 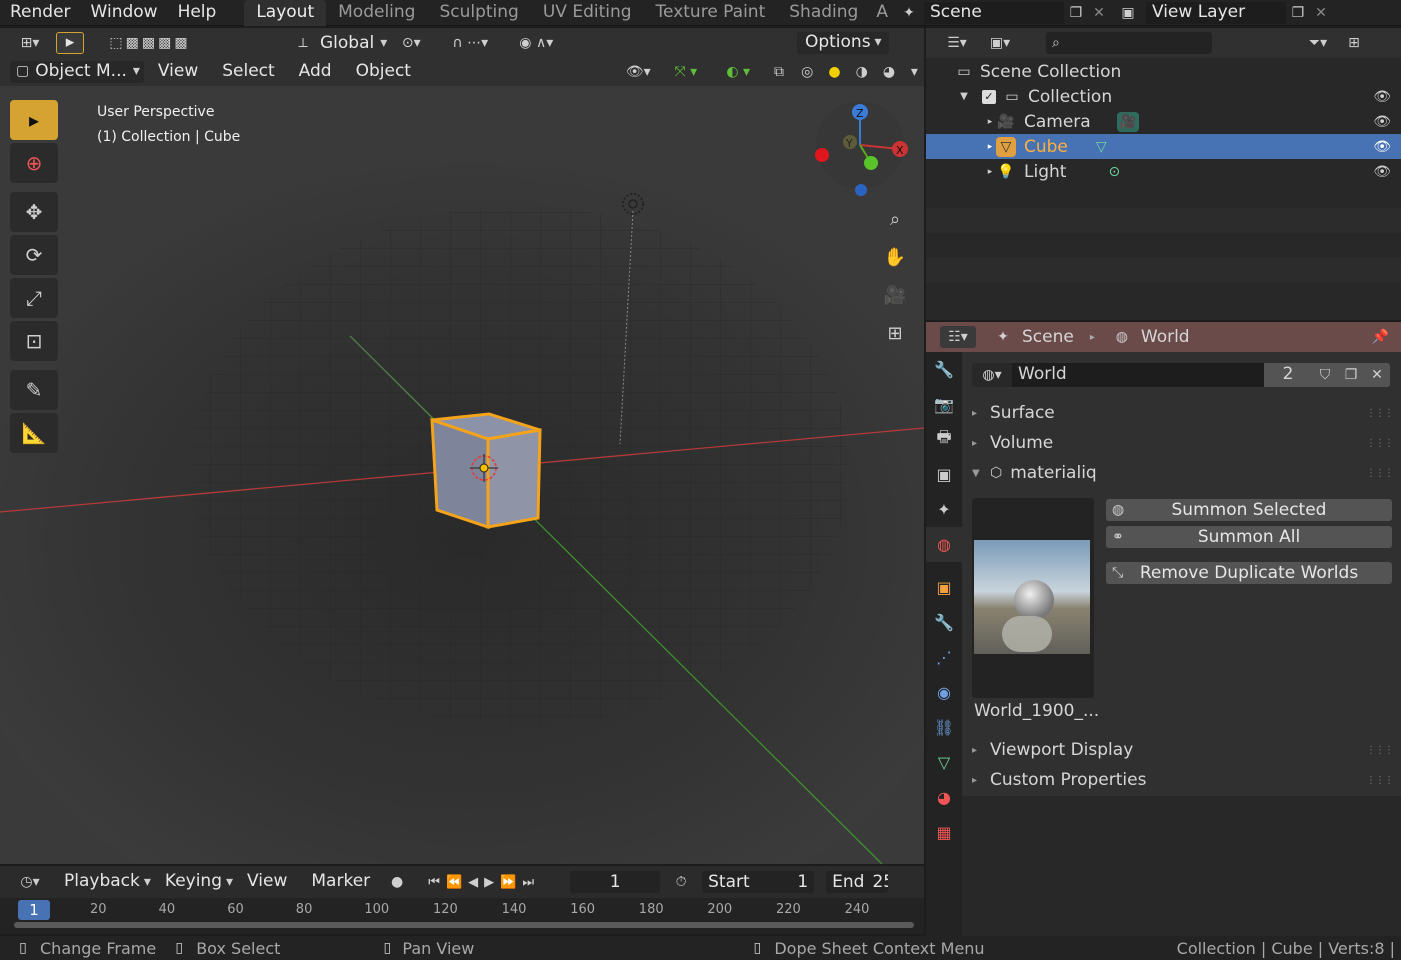 I want to click on transform-tool-icon: ⊡, so click(x=34, y=341).